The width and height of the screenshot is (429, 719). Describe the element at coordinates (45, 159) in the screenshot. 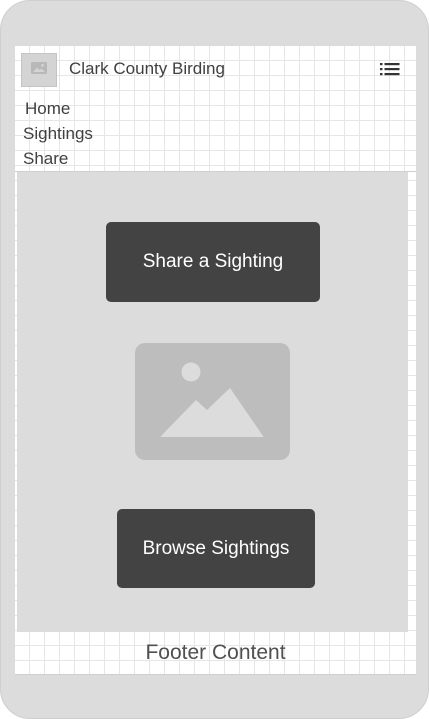

I see `nav-item-share: Share` at that location.